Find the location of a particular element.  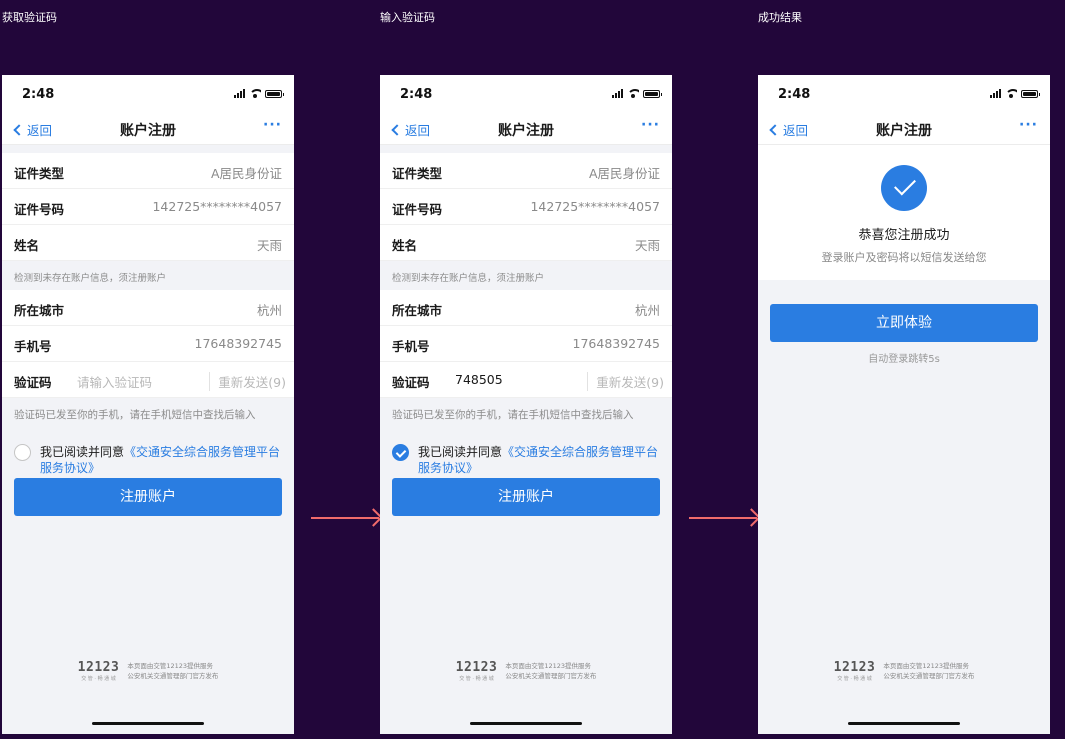

step-title-1: 获取验证码 is located at coordinates (29, 17).